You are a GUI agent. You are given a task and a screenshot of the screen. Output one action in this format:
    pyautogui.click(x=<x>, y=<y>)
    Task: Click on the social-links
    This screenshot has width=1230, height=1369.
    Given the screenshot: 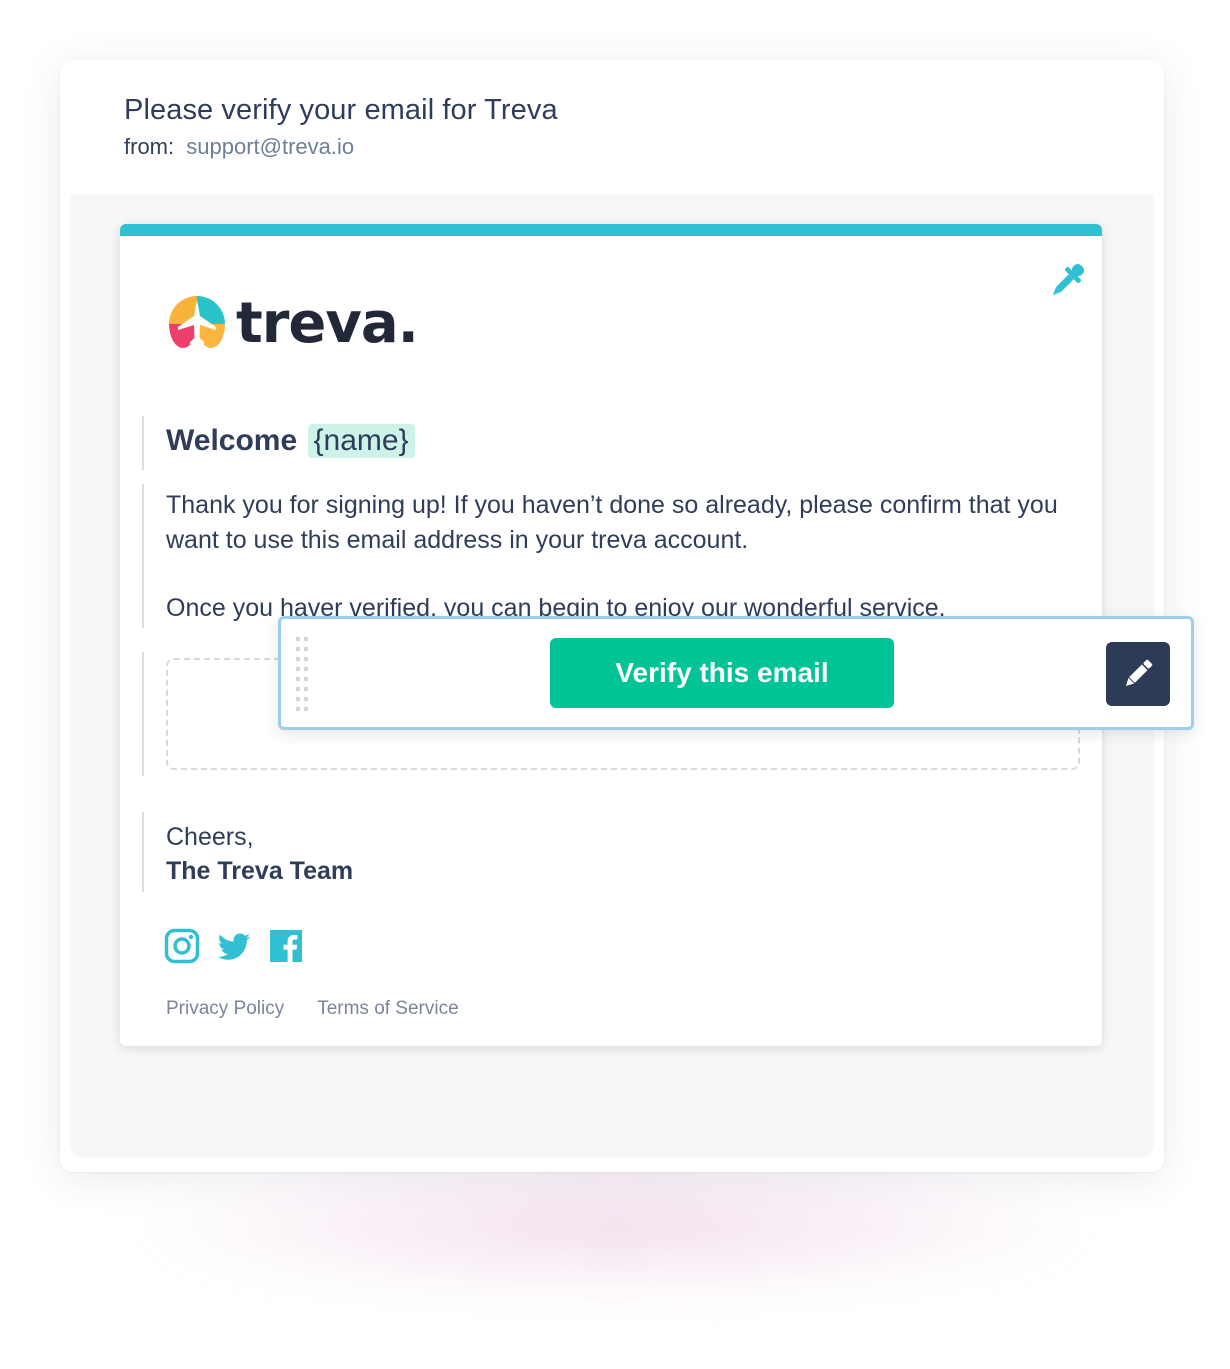 What is the action you would take?
    pyautogui.click(x=234, y=946)
    